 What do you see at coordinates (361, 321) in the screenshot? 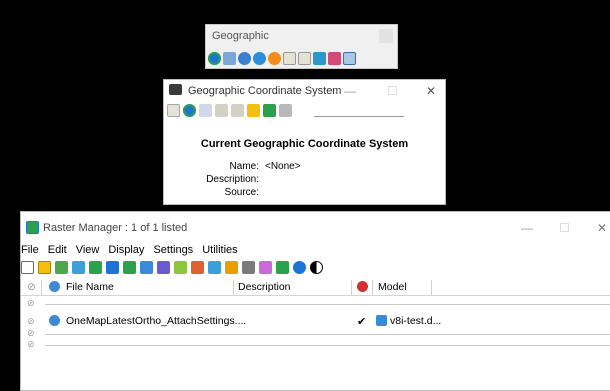
I see `display-check: ✔` at bounding box center [361, 321].